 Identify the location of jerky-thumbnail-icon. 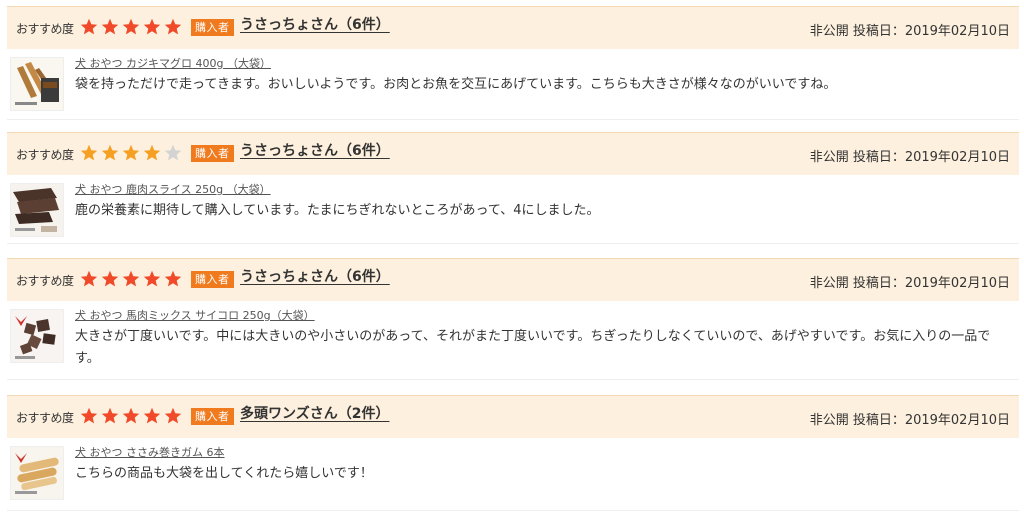
(37, 84).